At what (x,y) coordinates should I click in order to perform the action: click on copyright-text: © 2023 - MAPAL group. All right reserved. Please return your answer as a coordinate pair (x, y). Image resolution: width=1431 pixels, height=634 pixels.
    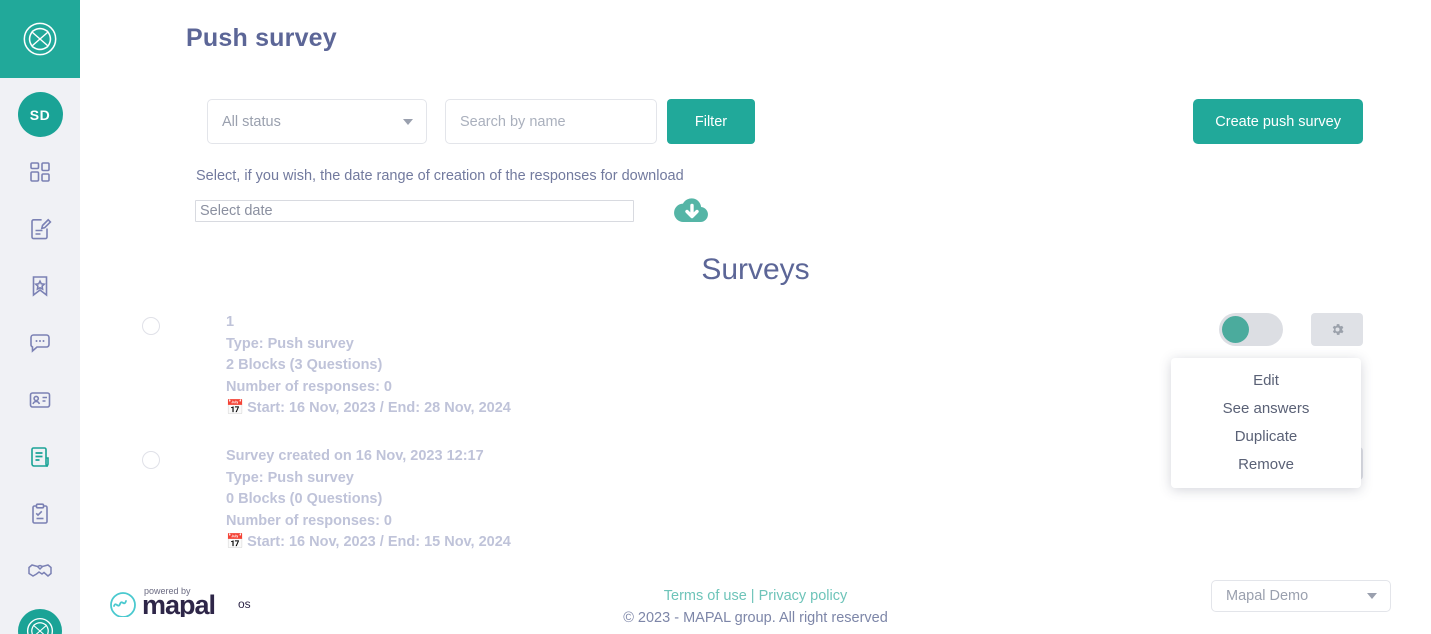
    Looking at the image, I should click on (755, 618).